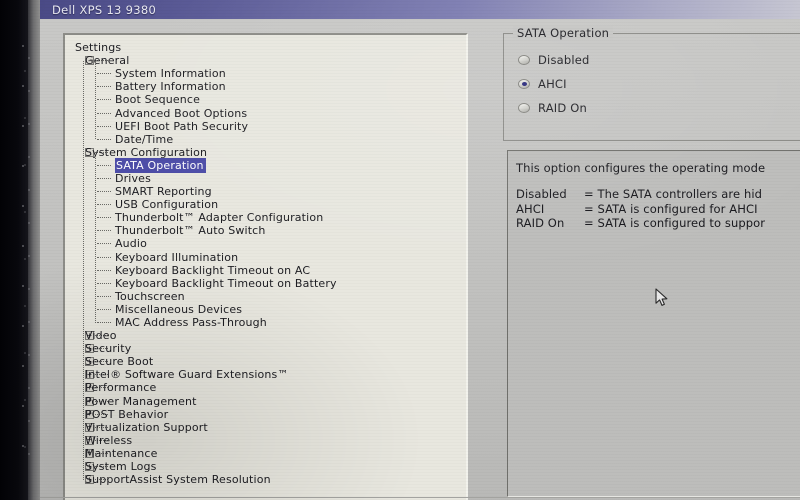 This screenshot has height=500, width=800. What do you see at coordinates (107, 61) in the screenshot?
I see `tree-item-label: General` at bounding box center [107, 61].